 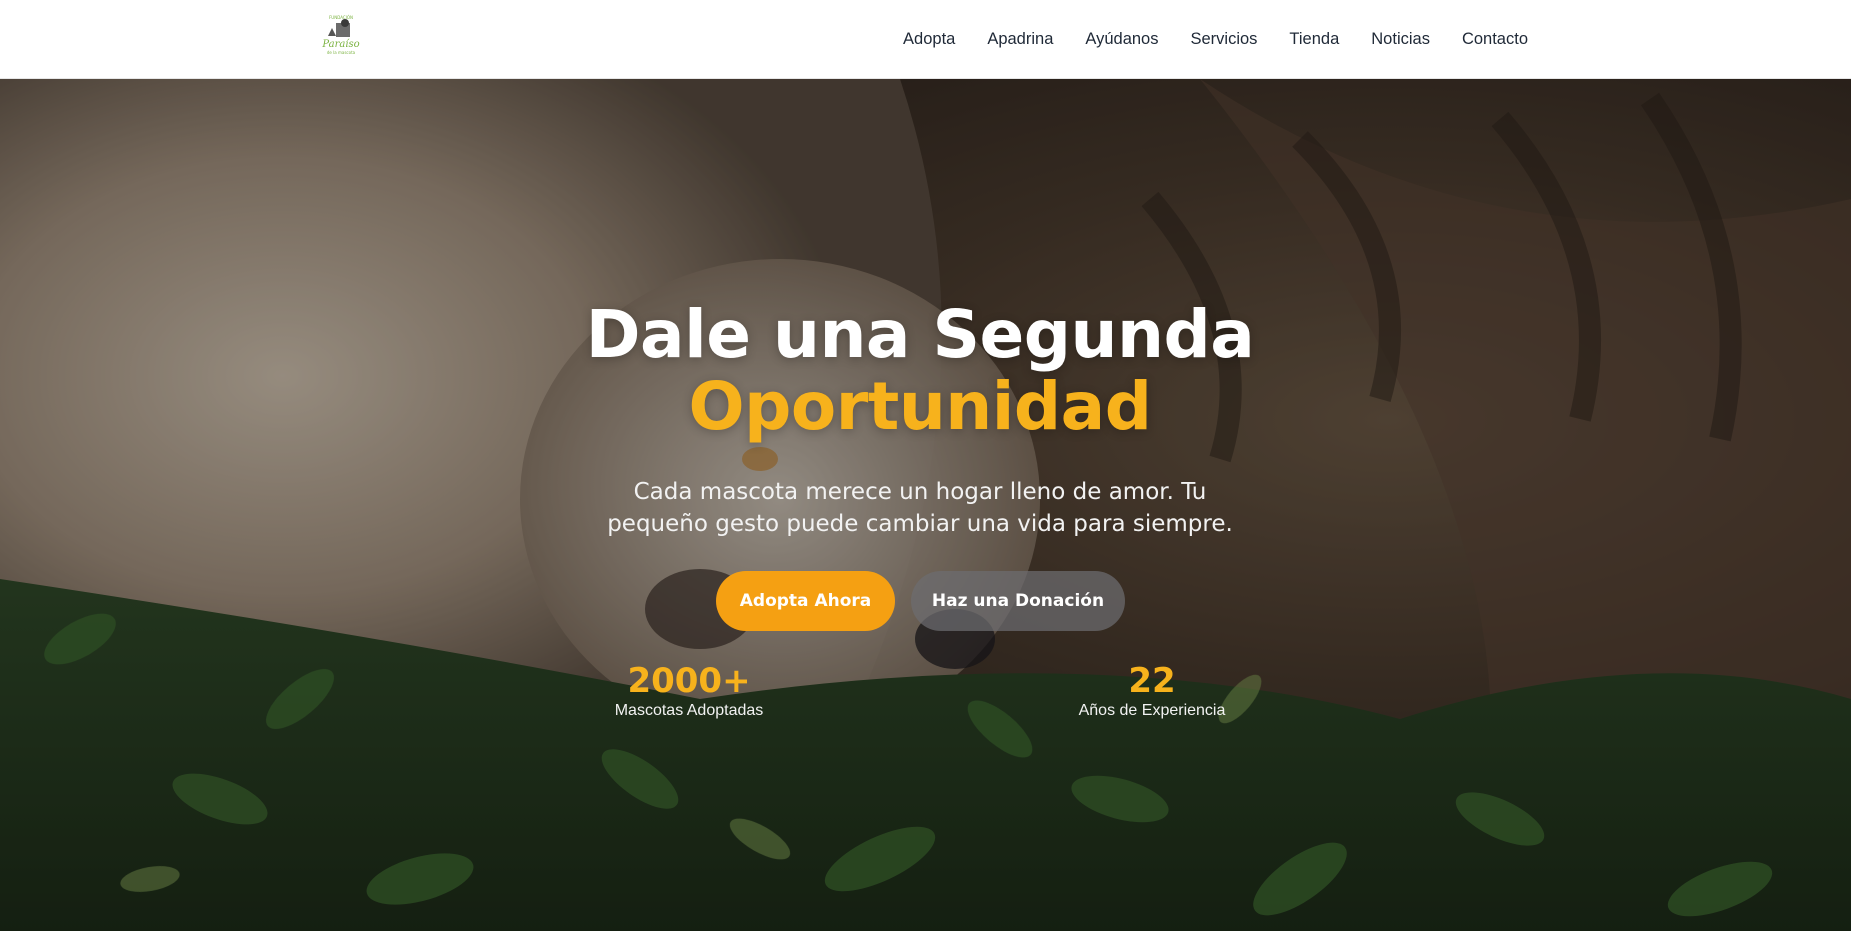 I want to click on hero-title-highlight: Oportunidad, so click(x=920, y=406).